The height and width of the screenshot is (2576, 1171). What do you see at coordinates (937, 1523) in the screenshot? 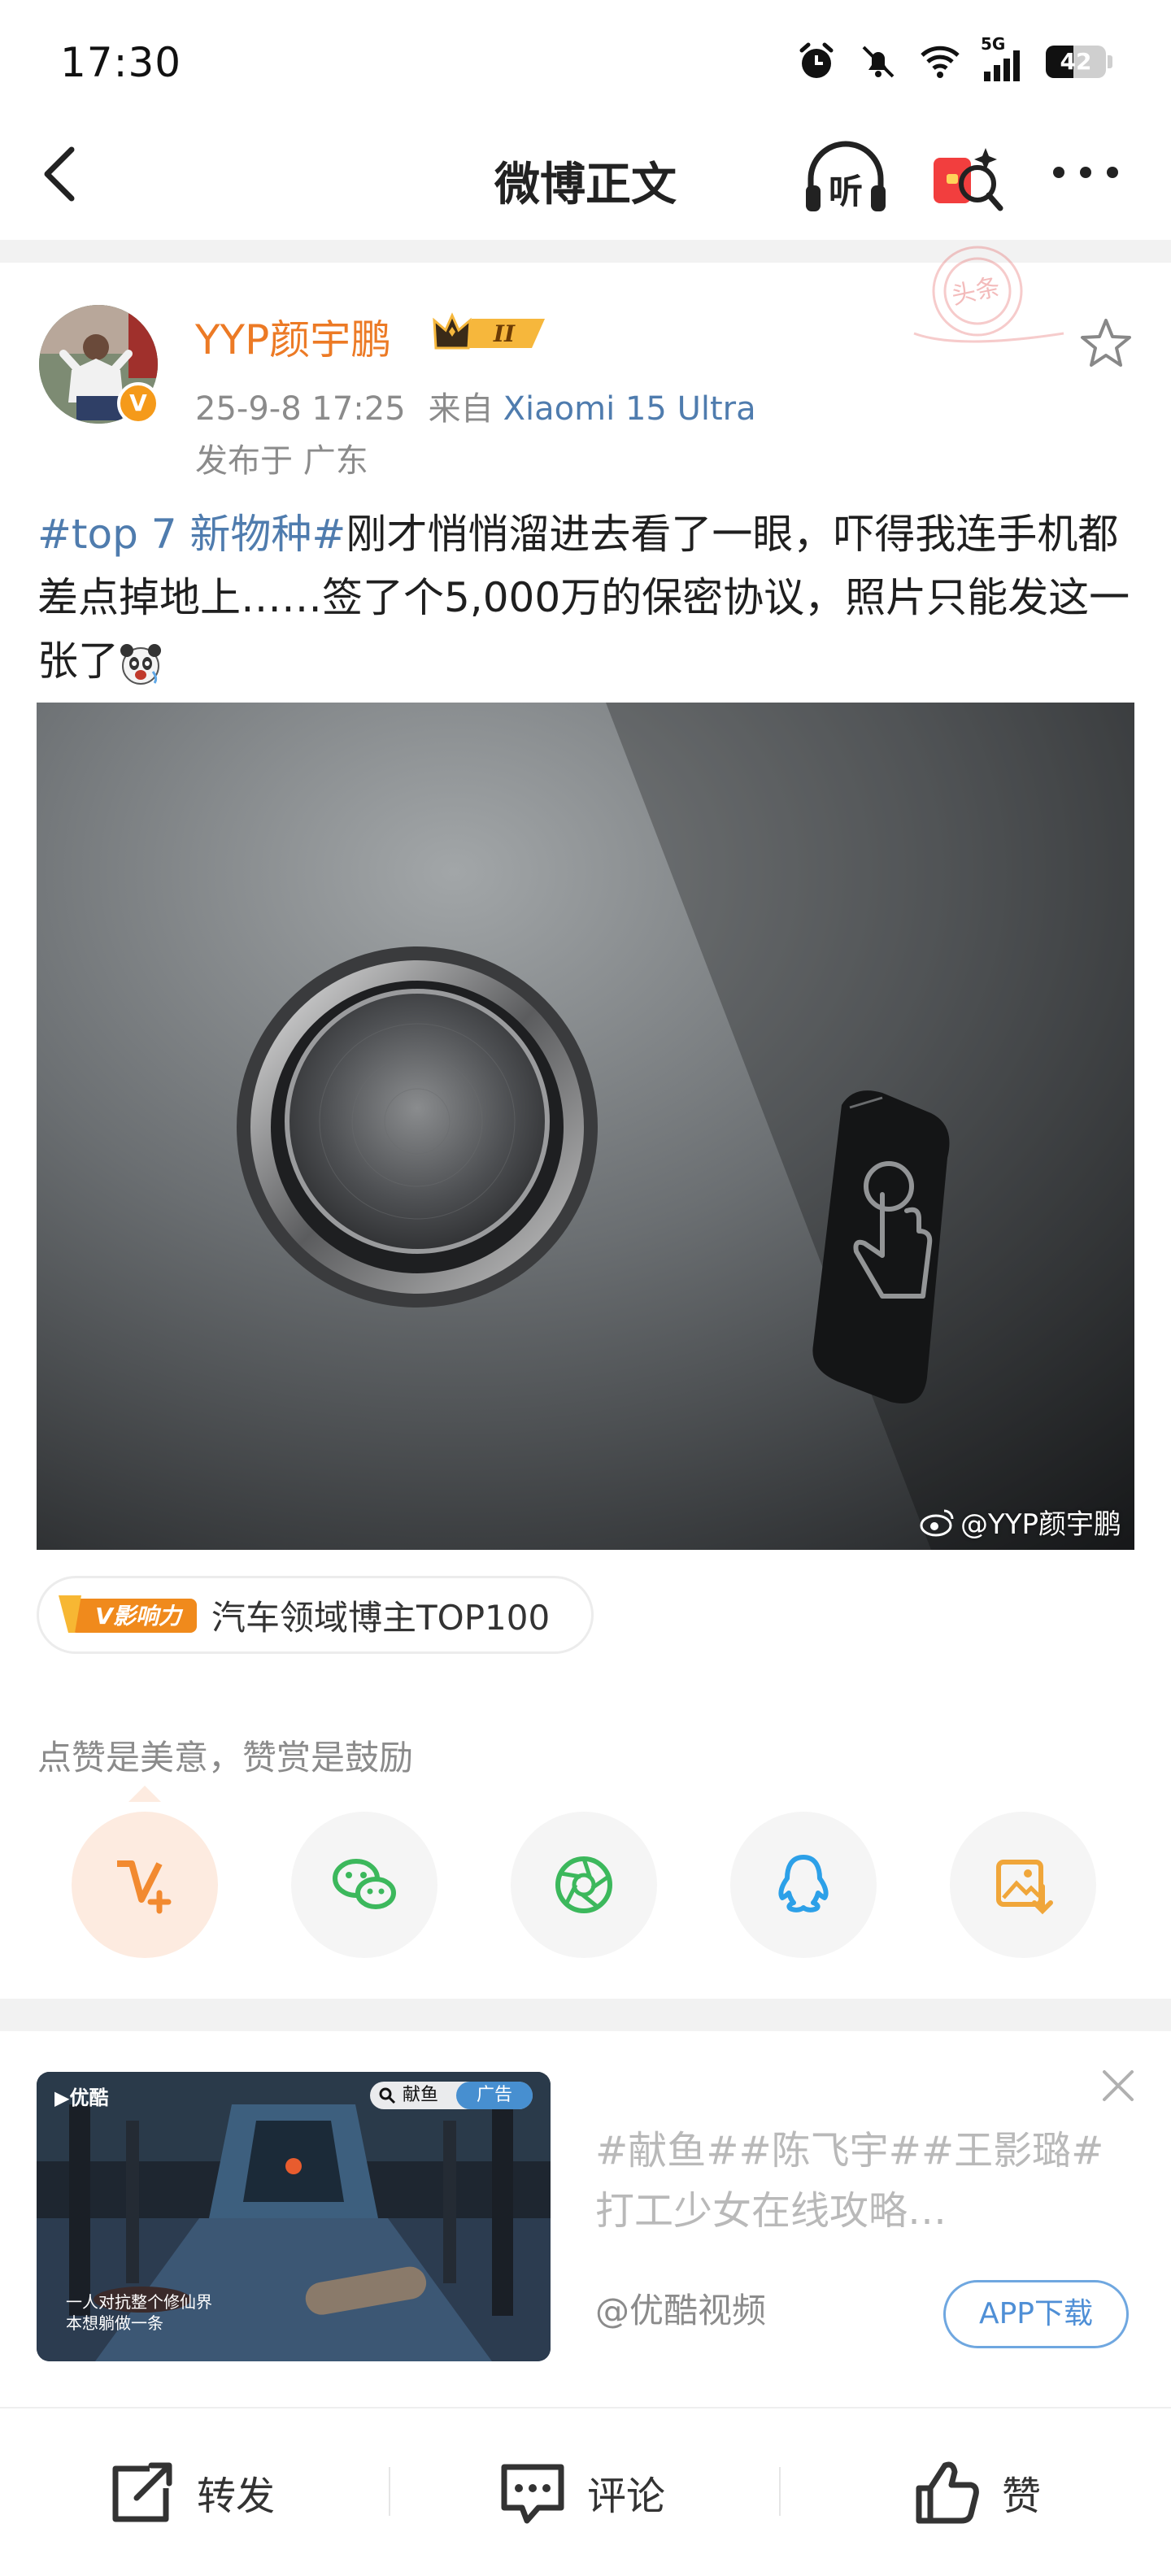
I see `weibo-logo-icon` at bounding box center [937, 1523].